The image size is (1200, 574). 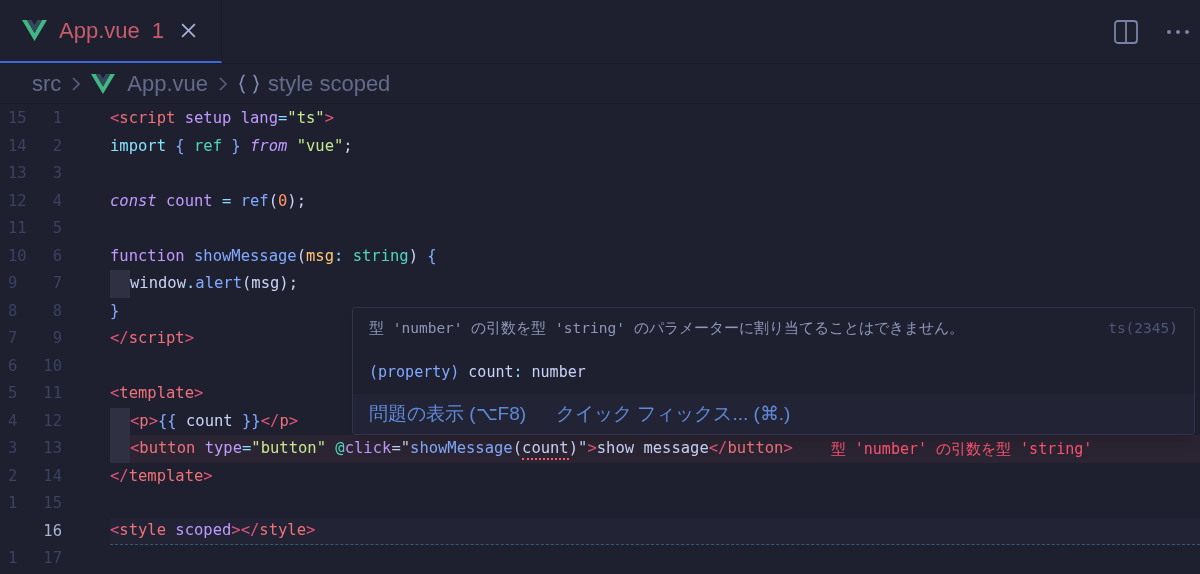 I want to click on tab-label: App.vue, so click(x=99, y=31).